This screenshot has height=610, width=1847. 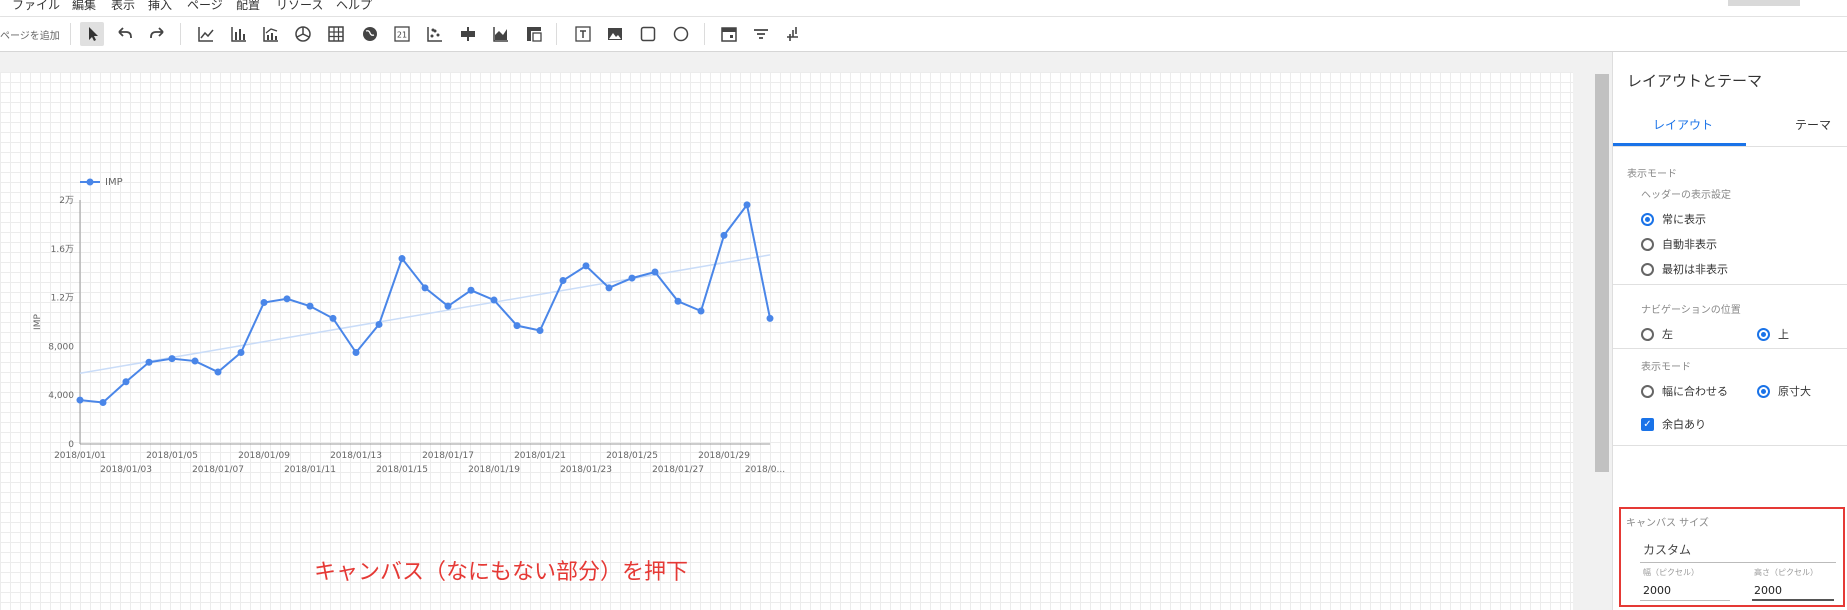 What do you see at coordinates (36, 6) in the screenshot?
I see `menu-file: ファイル` at bounding box center [36, 6].